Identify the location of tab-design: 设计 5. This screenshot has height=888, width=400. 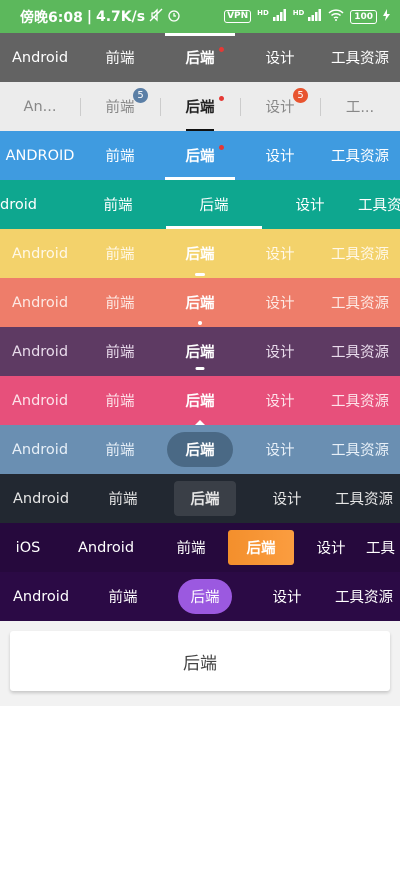
(280, 106).